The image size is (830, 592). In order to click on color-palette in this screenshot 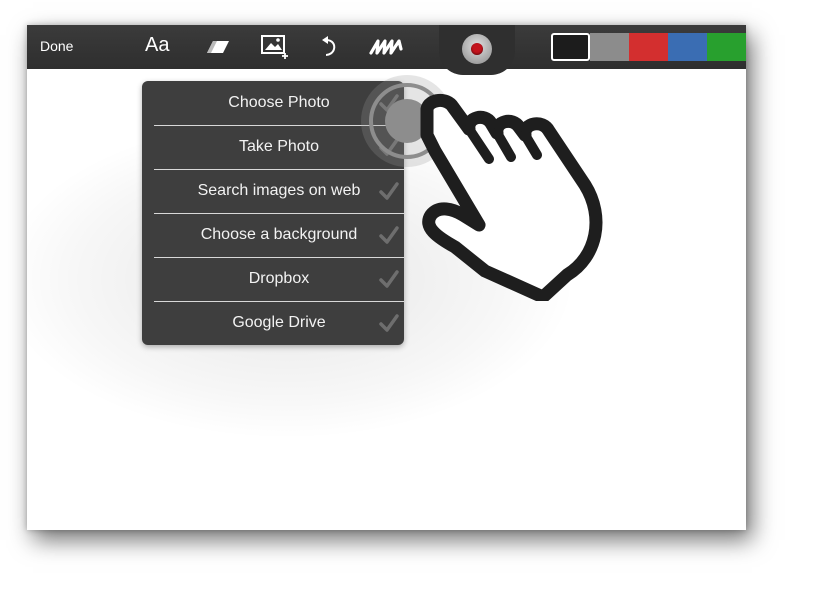, I will do `click(648, 47)`.